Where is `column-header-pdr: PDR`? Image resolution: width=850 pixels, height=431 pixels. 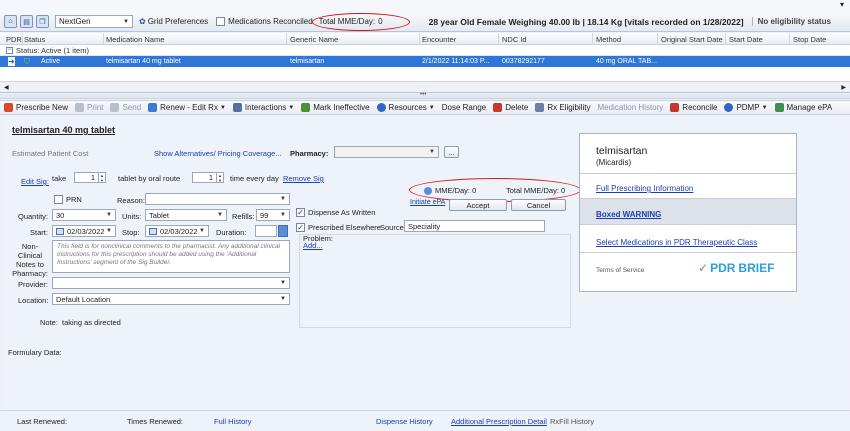
column-header-pdr: PDR is located at coordinates (14, 39).